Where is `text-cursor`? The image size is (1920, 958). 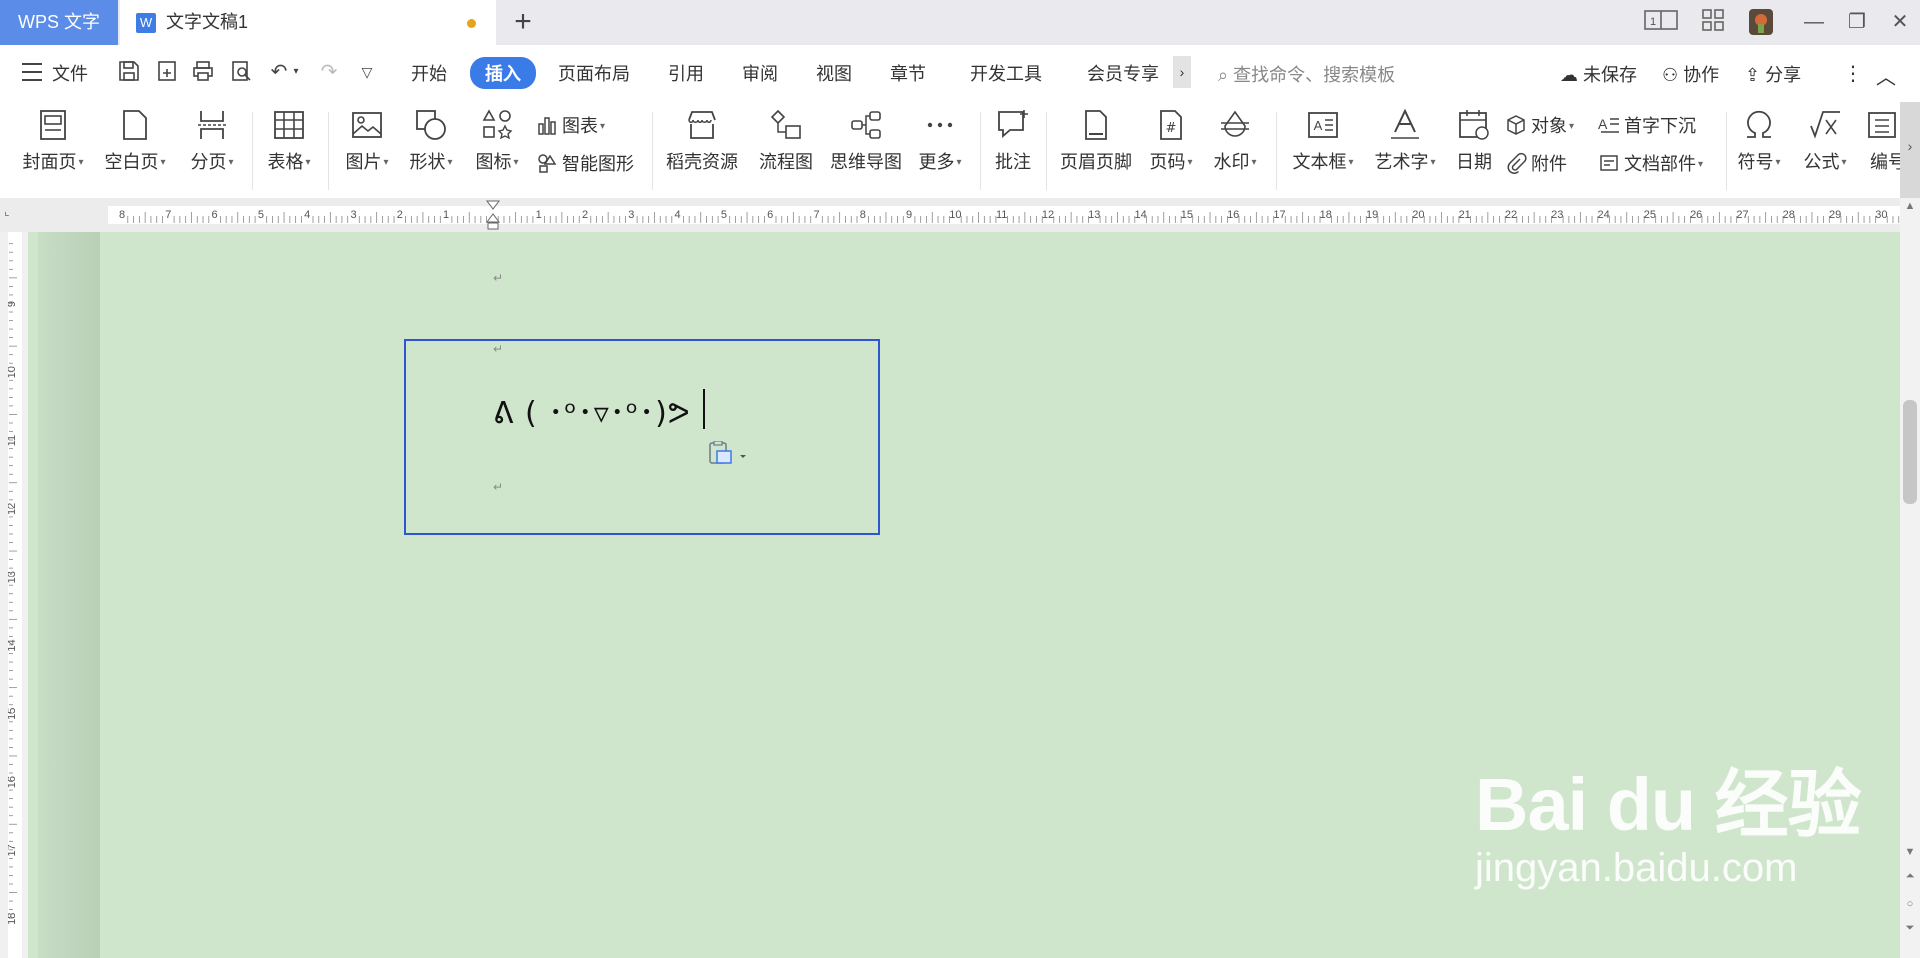 text-cursor is located at coordinates (704, 409).